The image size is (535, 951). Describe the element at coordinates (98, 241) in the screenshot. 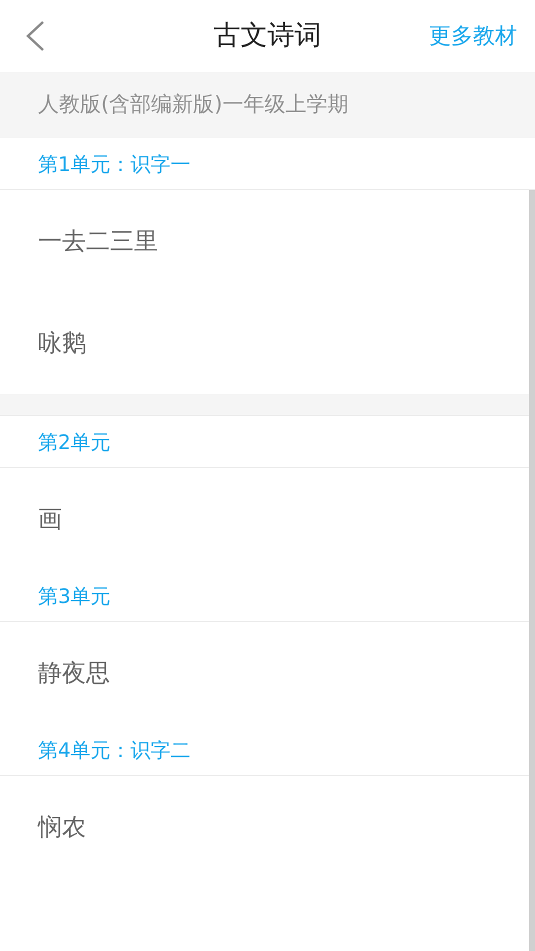

I see `poem-title: 一去二三里` at that location.